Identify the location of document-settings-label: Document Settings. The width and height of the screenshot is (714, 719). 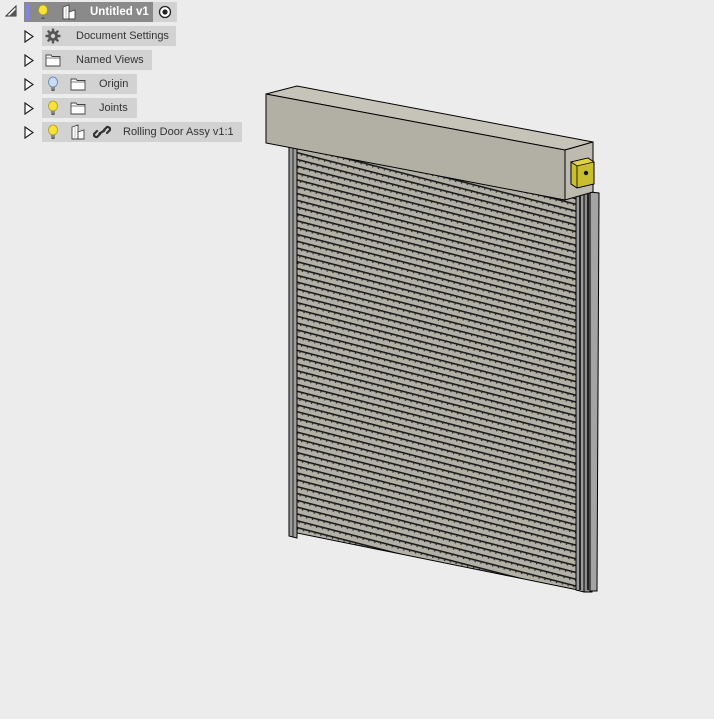
(122, 36).